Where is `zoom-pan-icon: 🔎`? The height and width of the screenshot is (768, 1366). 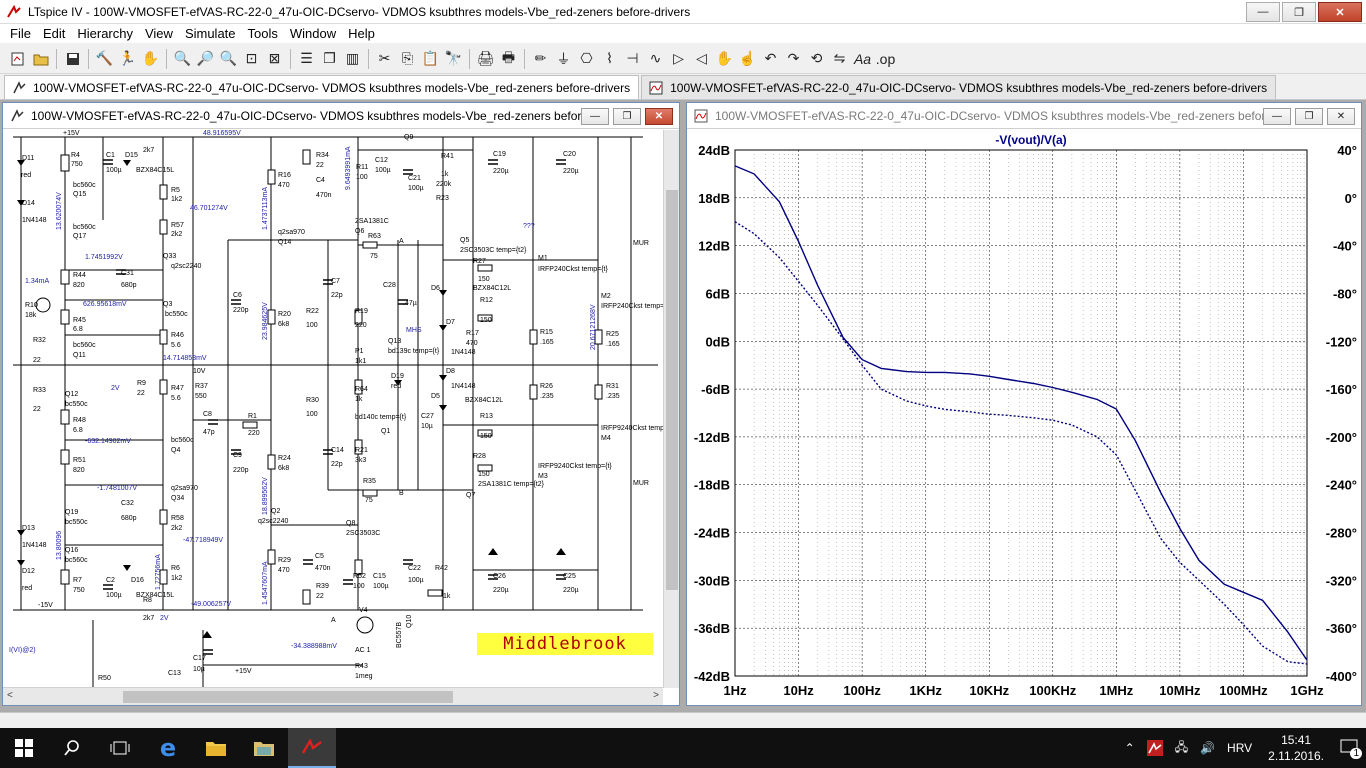 zoom-pan-icon: 🔎 is located at coordinates (205, 58).